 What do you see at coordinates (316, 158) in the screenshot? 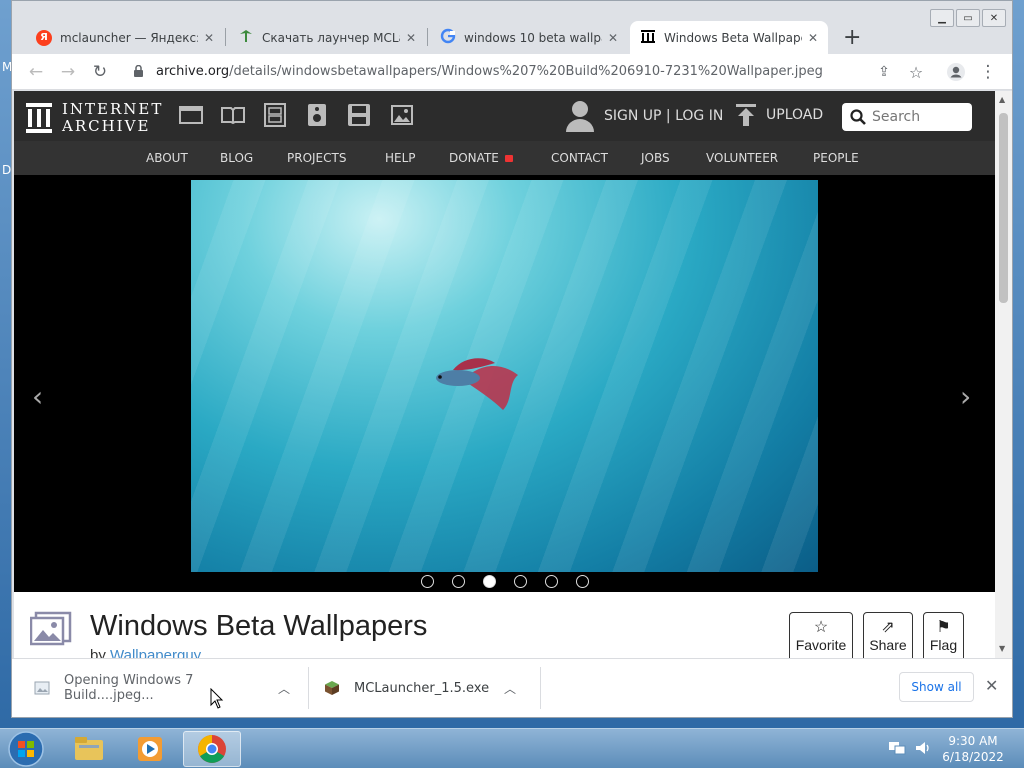
I see `nav-projects: PROJECTS` at bounding box center [316, 158].